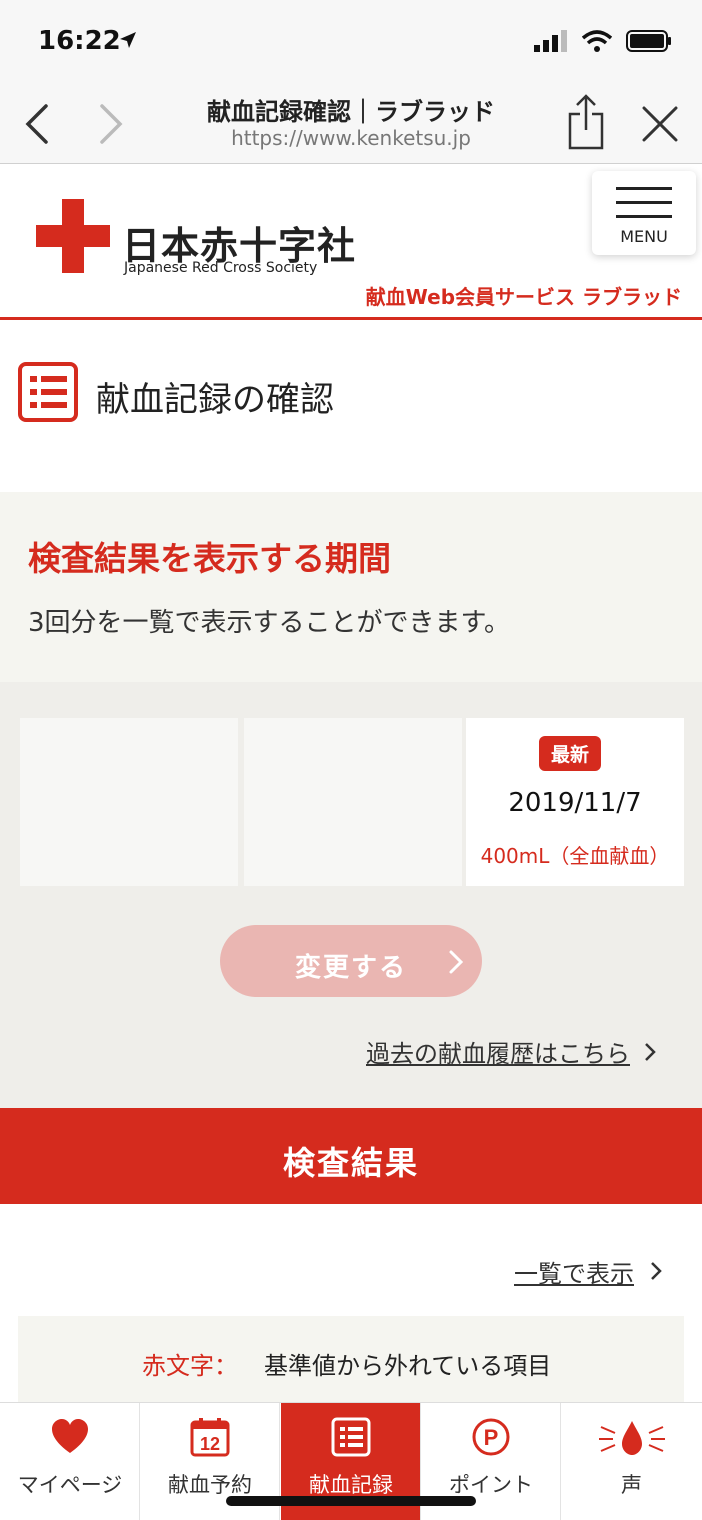  What do you see at coordinates (660, 124) in the screenshot?
I see `close-icon` at bounding box center [660, 124].